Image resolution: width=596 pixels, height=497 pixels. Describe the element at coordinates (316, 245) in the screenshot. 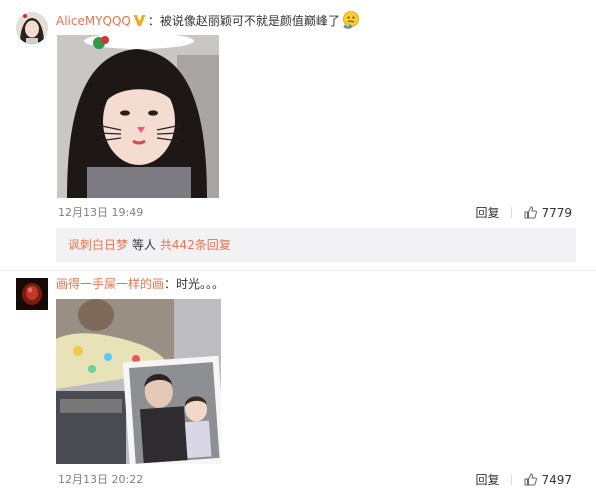

I see `reply-summary: 讽刺白日梦 等人 共442条回复` at that location.